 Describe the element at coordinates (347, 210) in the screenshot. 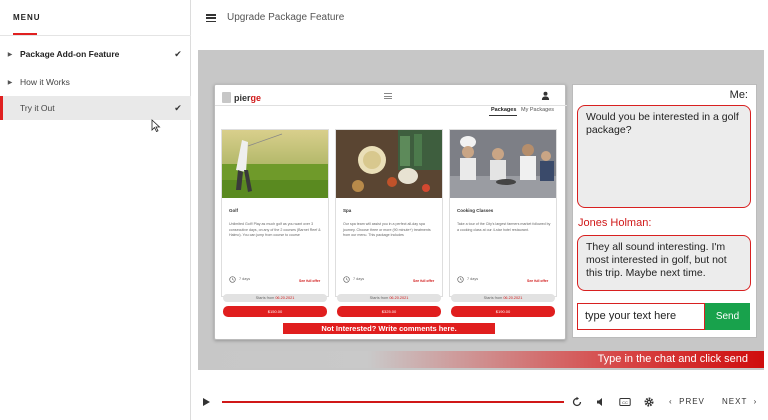

I see `card-name: Spa` at that location.